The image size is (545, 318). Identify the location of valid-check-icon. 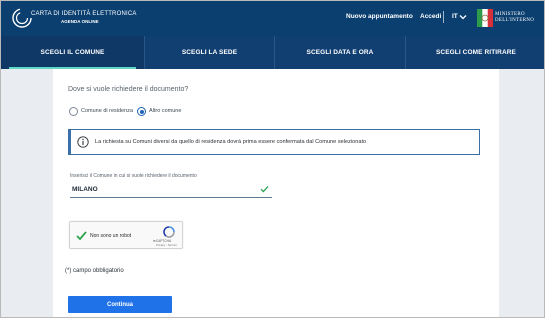
(264, 189).